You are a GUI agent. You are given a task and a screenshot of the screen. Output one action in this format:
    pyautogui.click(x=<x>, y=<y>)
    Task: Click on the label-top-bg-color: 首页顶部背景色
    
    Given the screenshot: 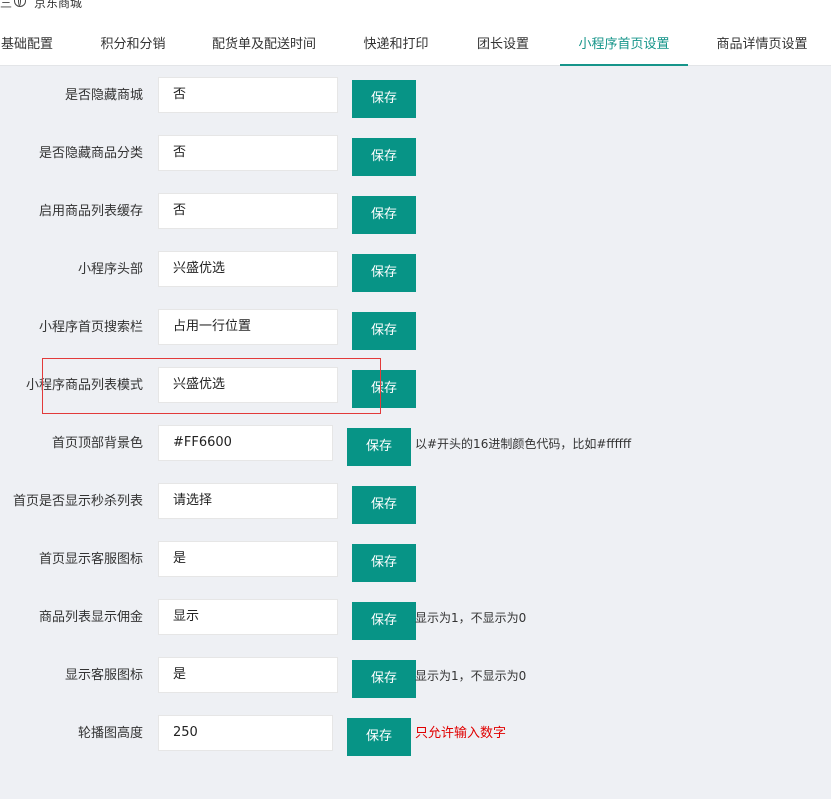 What is the action you would take?
    pyautogui.click(x=97, y=443)
    